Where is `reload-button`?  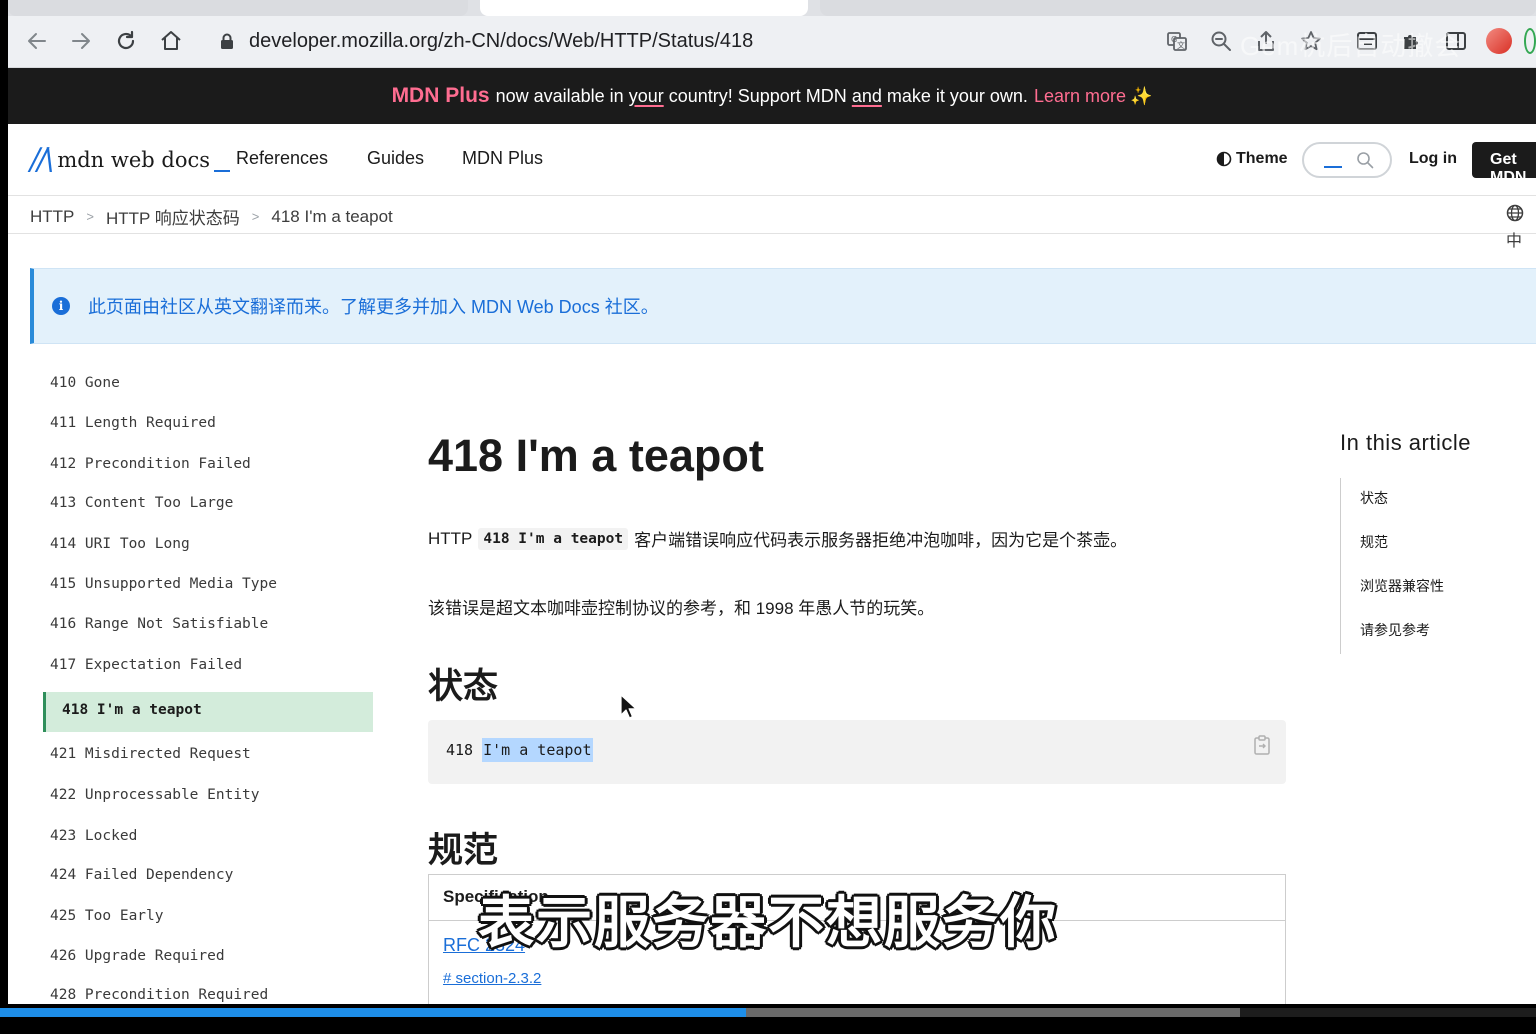 reload-button is located at coordinates (126, 41).